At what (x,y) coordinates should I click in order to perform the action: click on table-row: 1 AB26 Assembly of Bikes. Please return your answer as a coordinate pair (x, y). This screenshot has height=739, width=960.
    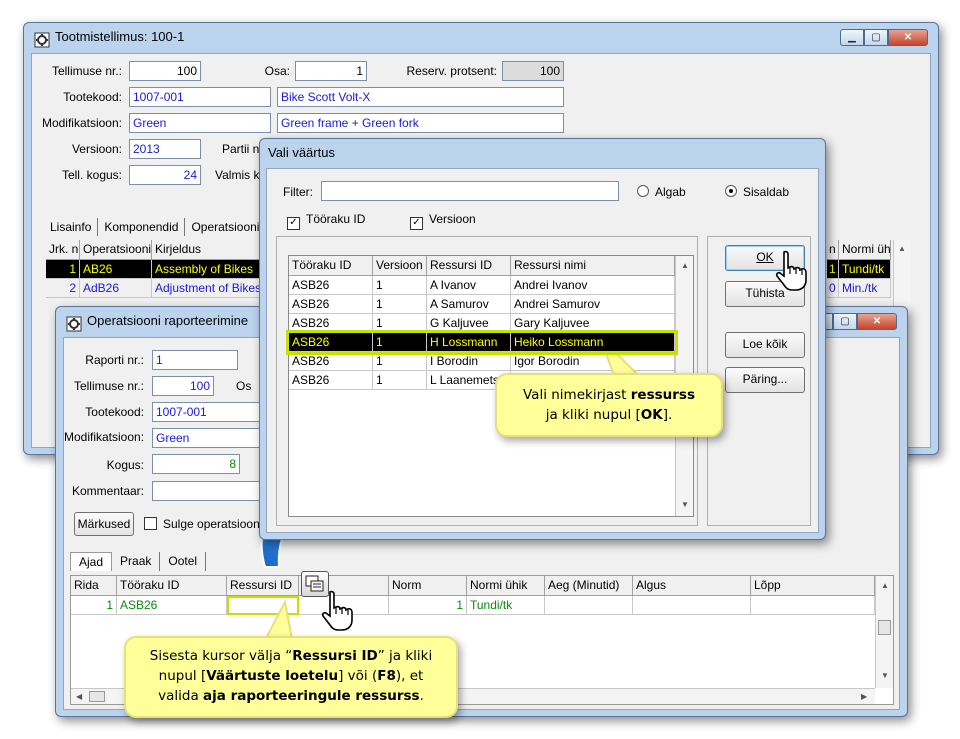
    Looking at the image, I should click on (154, 269).